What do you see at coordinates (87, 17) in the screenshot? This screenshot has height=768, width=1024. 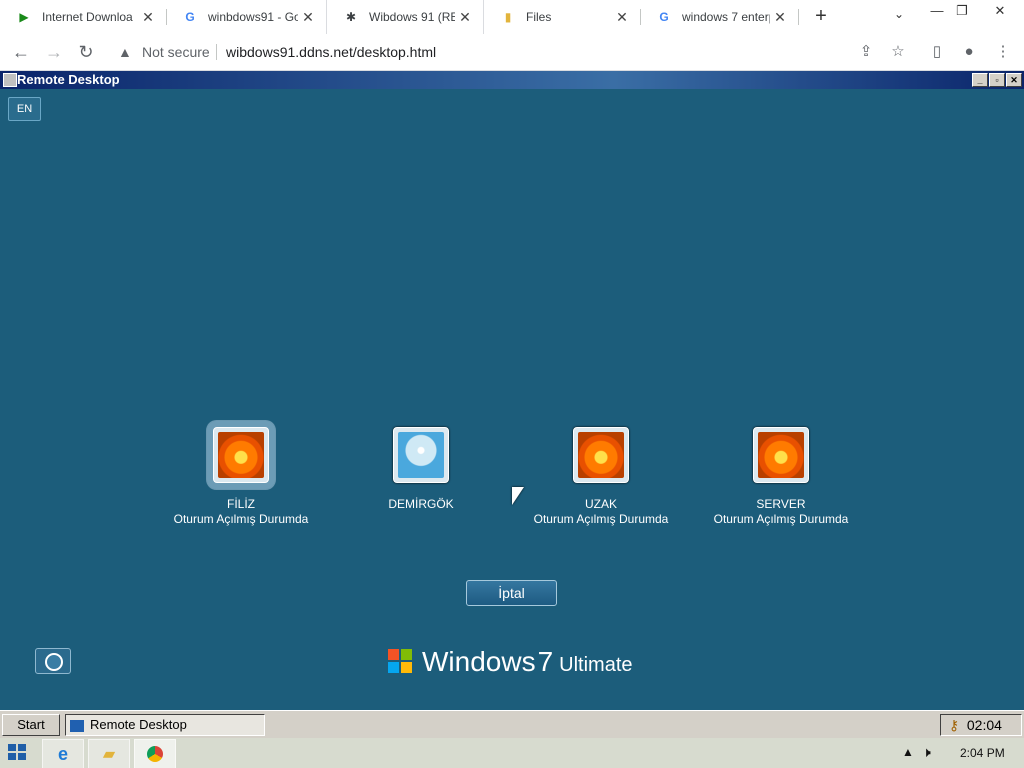 I see `tab-title: Internet Downloa` at bounding box center [87, 17].